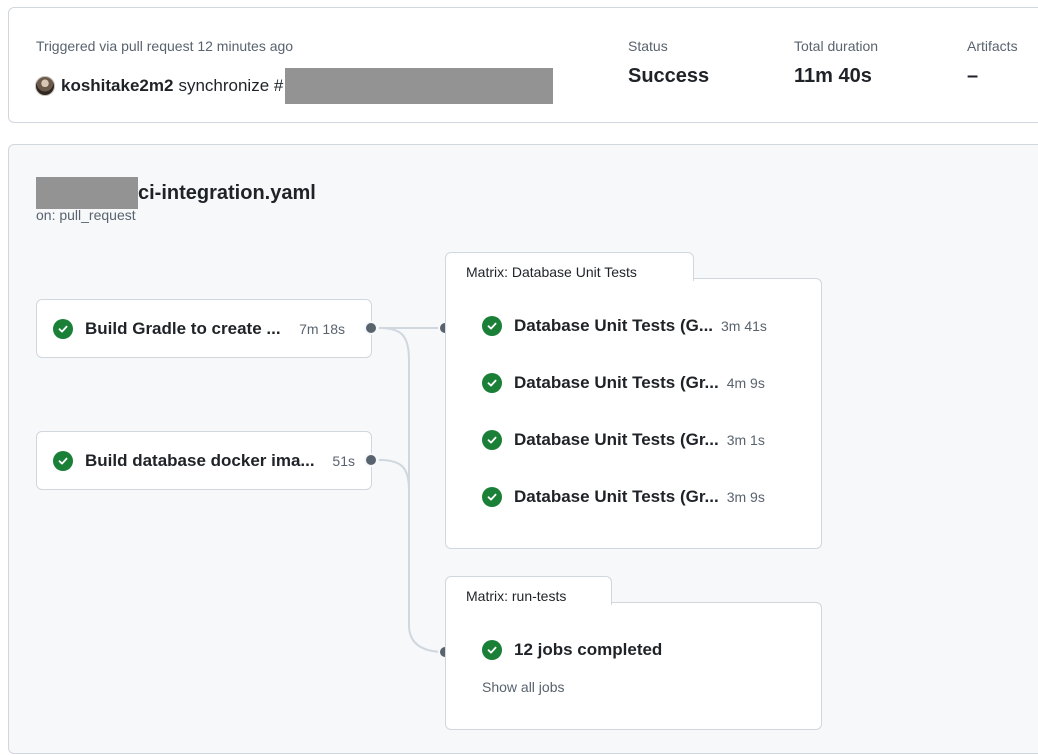 This screenshot has width=1038, height=755. What do you see at coordinates (412, 490) in the screenshot?
I see `connector-build-to-run` at bounding box center [412, 490].